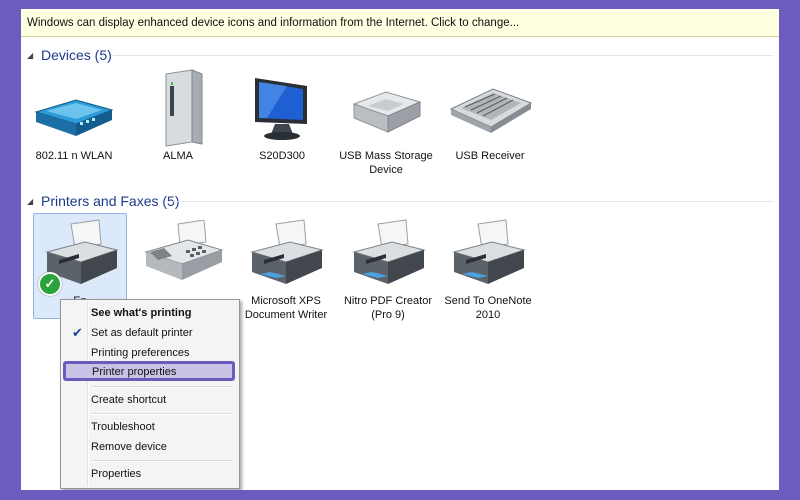  I want to click on device-tile-wlan: 802.11 n WLAN, so click(74, 116).